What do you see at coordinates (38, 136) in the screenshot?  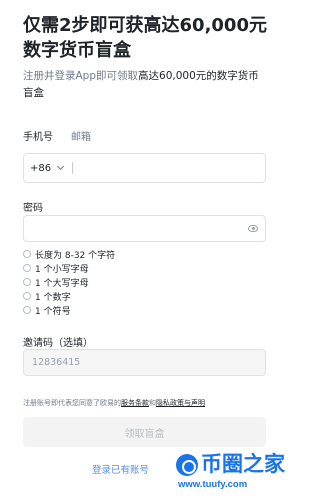 I see `tab-phone: 手机号` at bounding box center [38, 136].